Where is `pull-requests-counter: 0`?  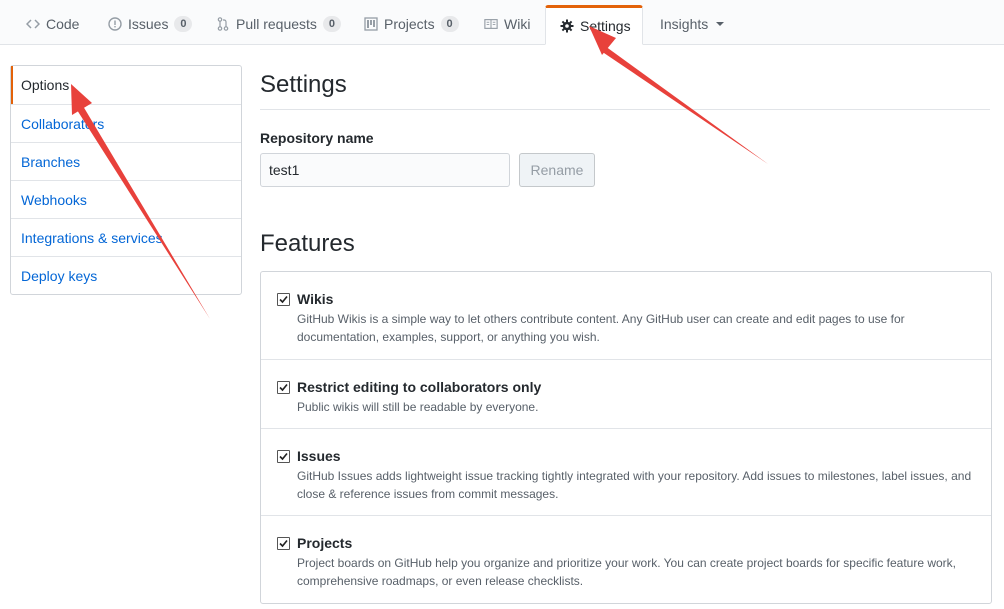 pull-requests-counter: 0 is located at coordinates (331, 24).